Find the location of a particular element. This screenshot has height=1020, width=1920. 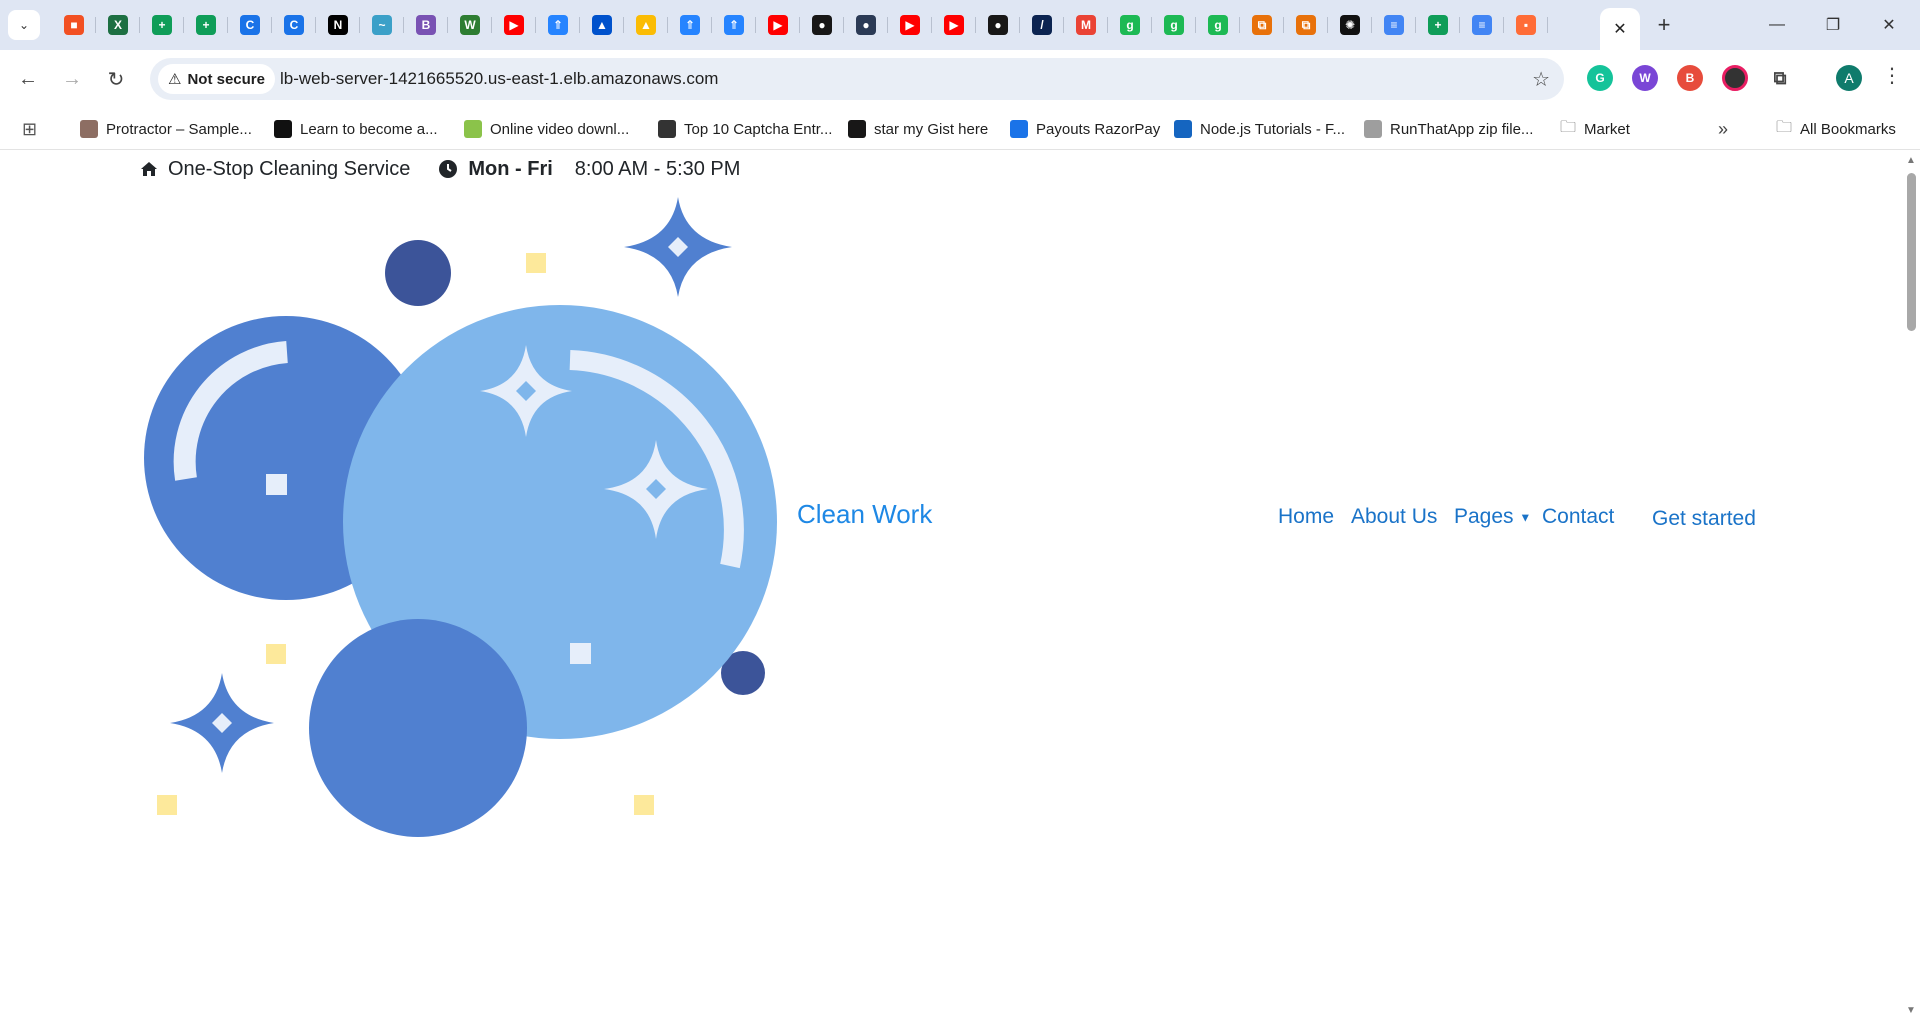

youtube-icon: ▶ is located at coordinates (954, 25).